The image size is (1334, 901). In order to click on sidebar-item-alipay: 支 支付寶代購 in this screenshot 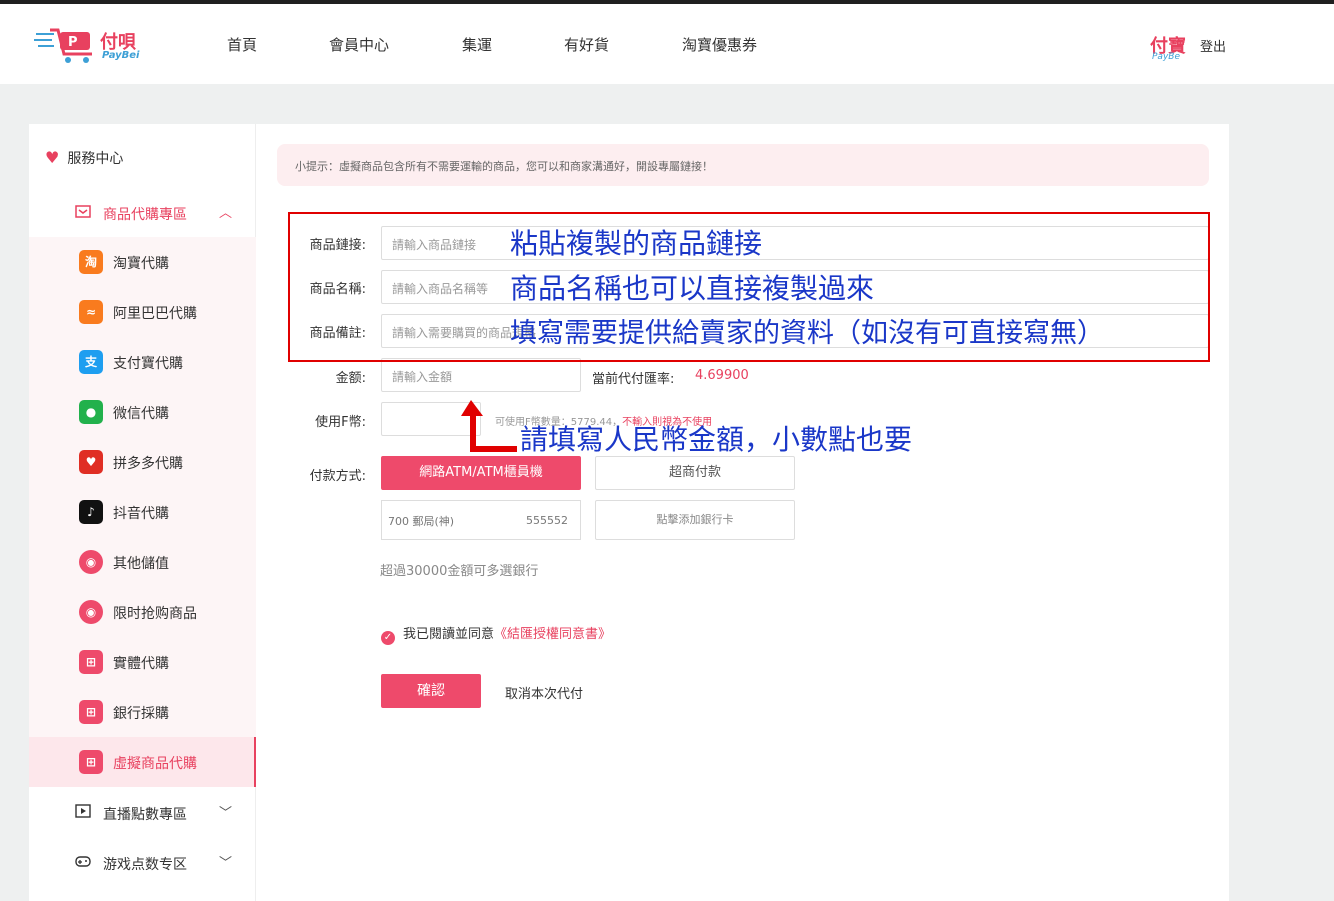, I will do `click(142, 362)`.